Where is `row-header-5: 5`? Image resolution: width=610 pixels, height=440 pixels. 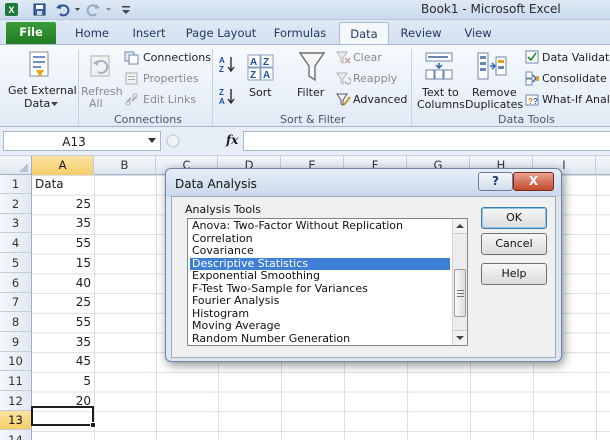 row-header-5: 5 is located at coordinates (15, 263).